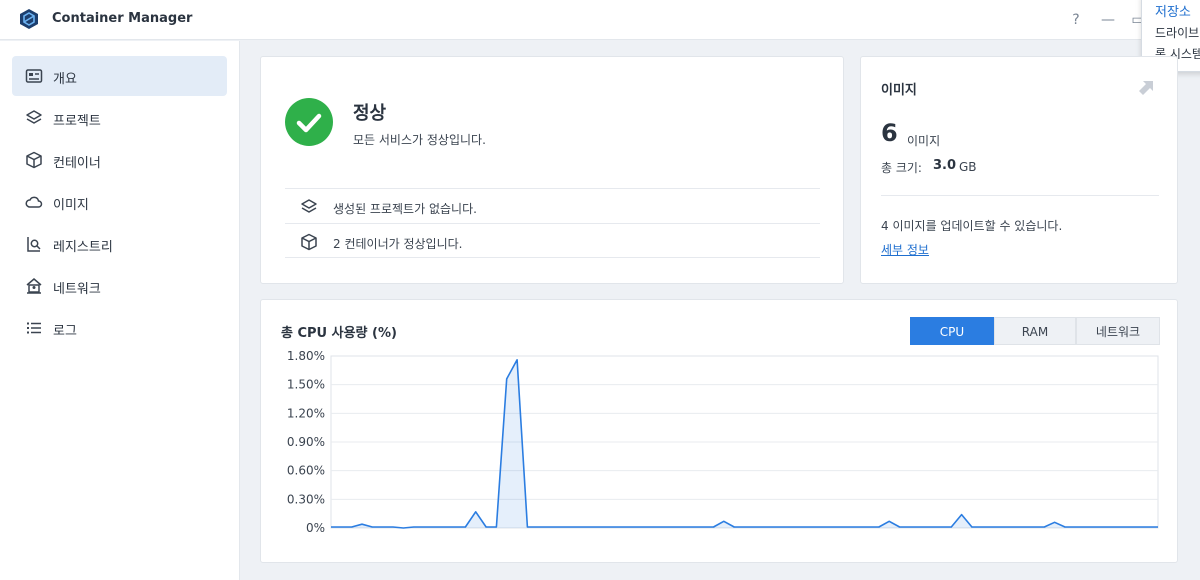 This screenshot has height=580, width=1200. I want to click on y-tick-label: 1.50%, so click(306, 385).